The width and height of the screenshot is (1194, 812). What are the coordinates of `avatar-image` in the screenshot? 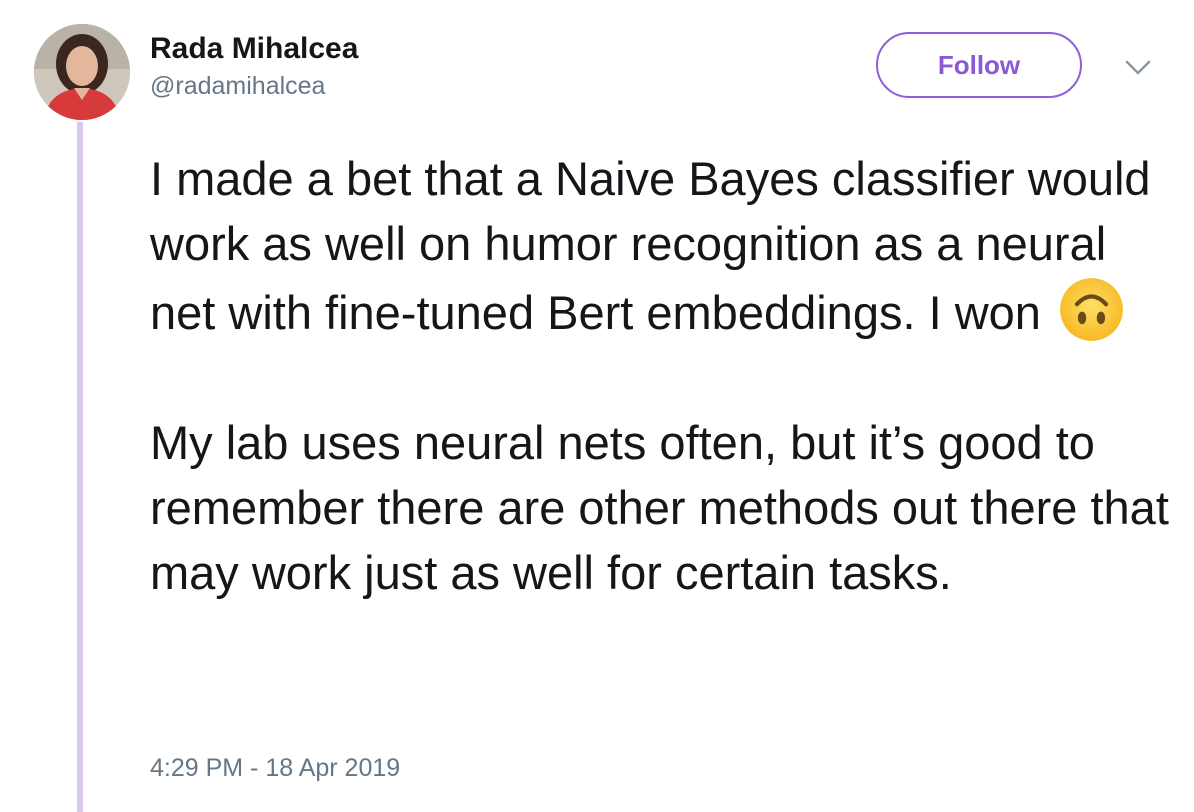 It's located at (82, 72).